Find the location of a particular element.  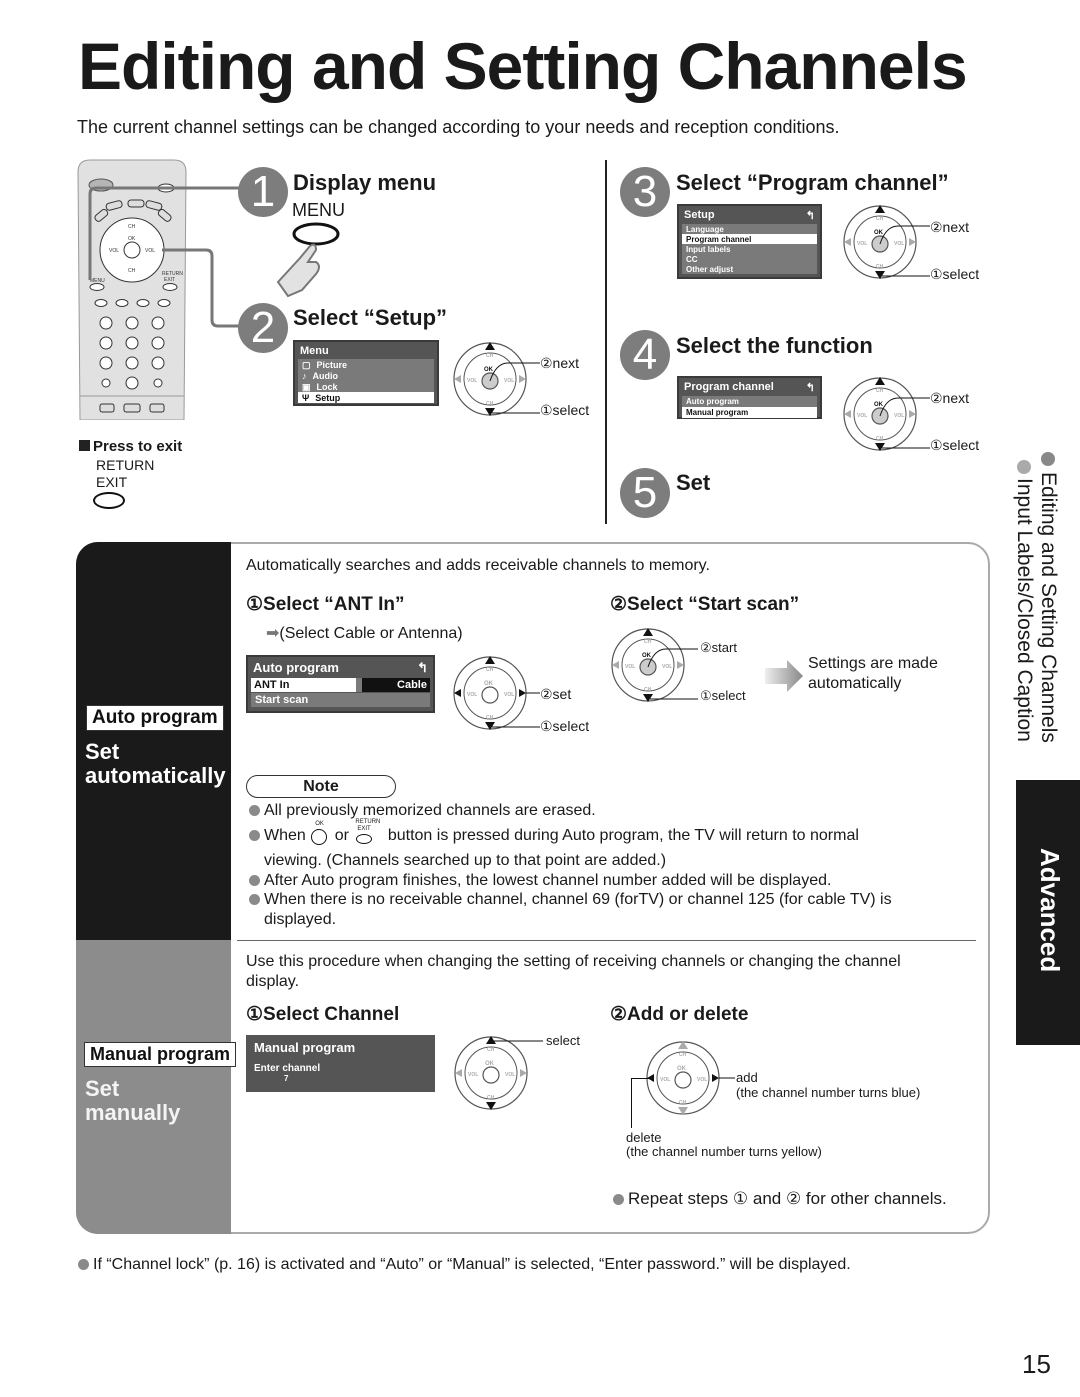

osd-menu-item-lock: ▣ Lock is located at coordinates (366, 386).